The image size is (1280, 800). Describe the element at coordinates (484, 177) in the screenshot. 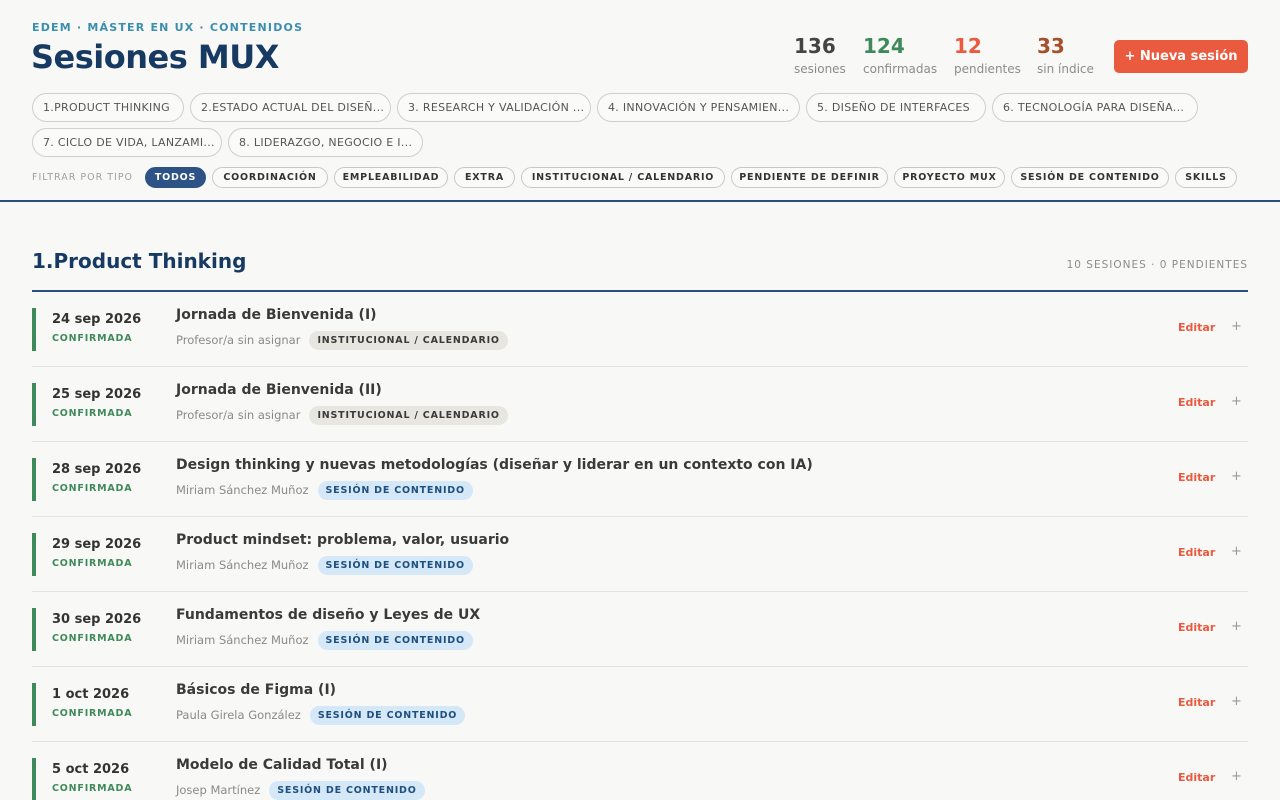

I see `filter-chip-extra: EXTRA` at that location.